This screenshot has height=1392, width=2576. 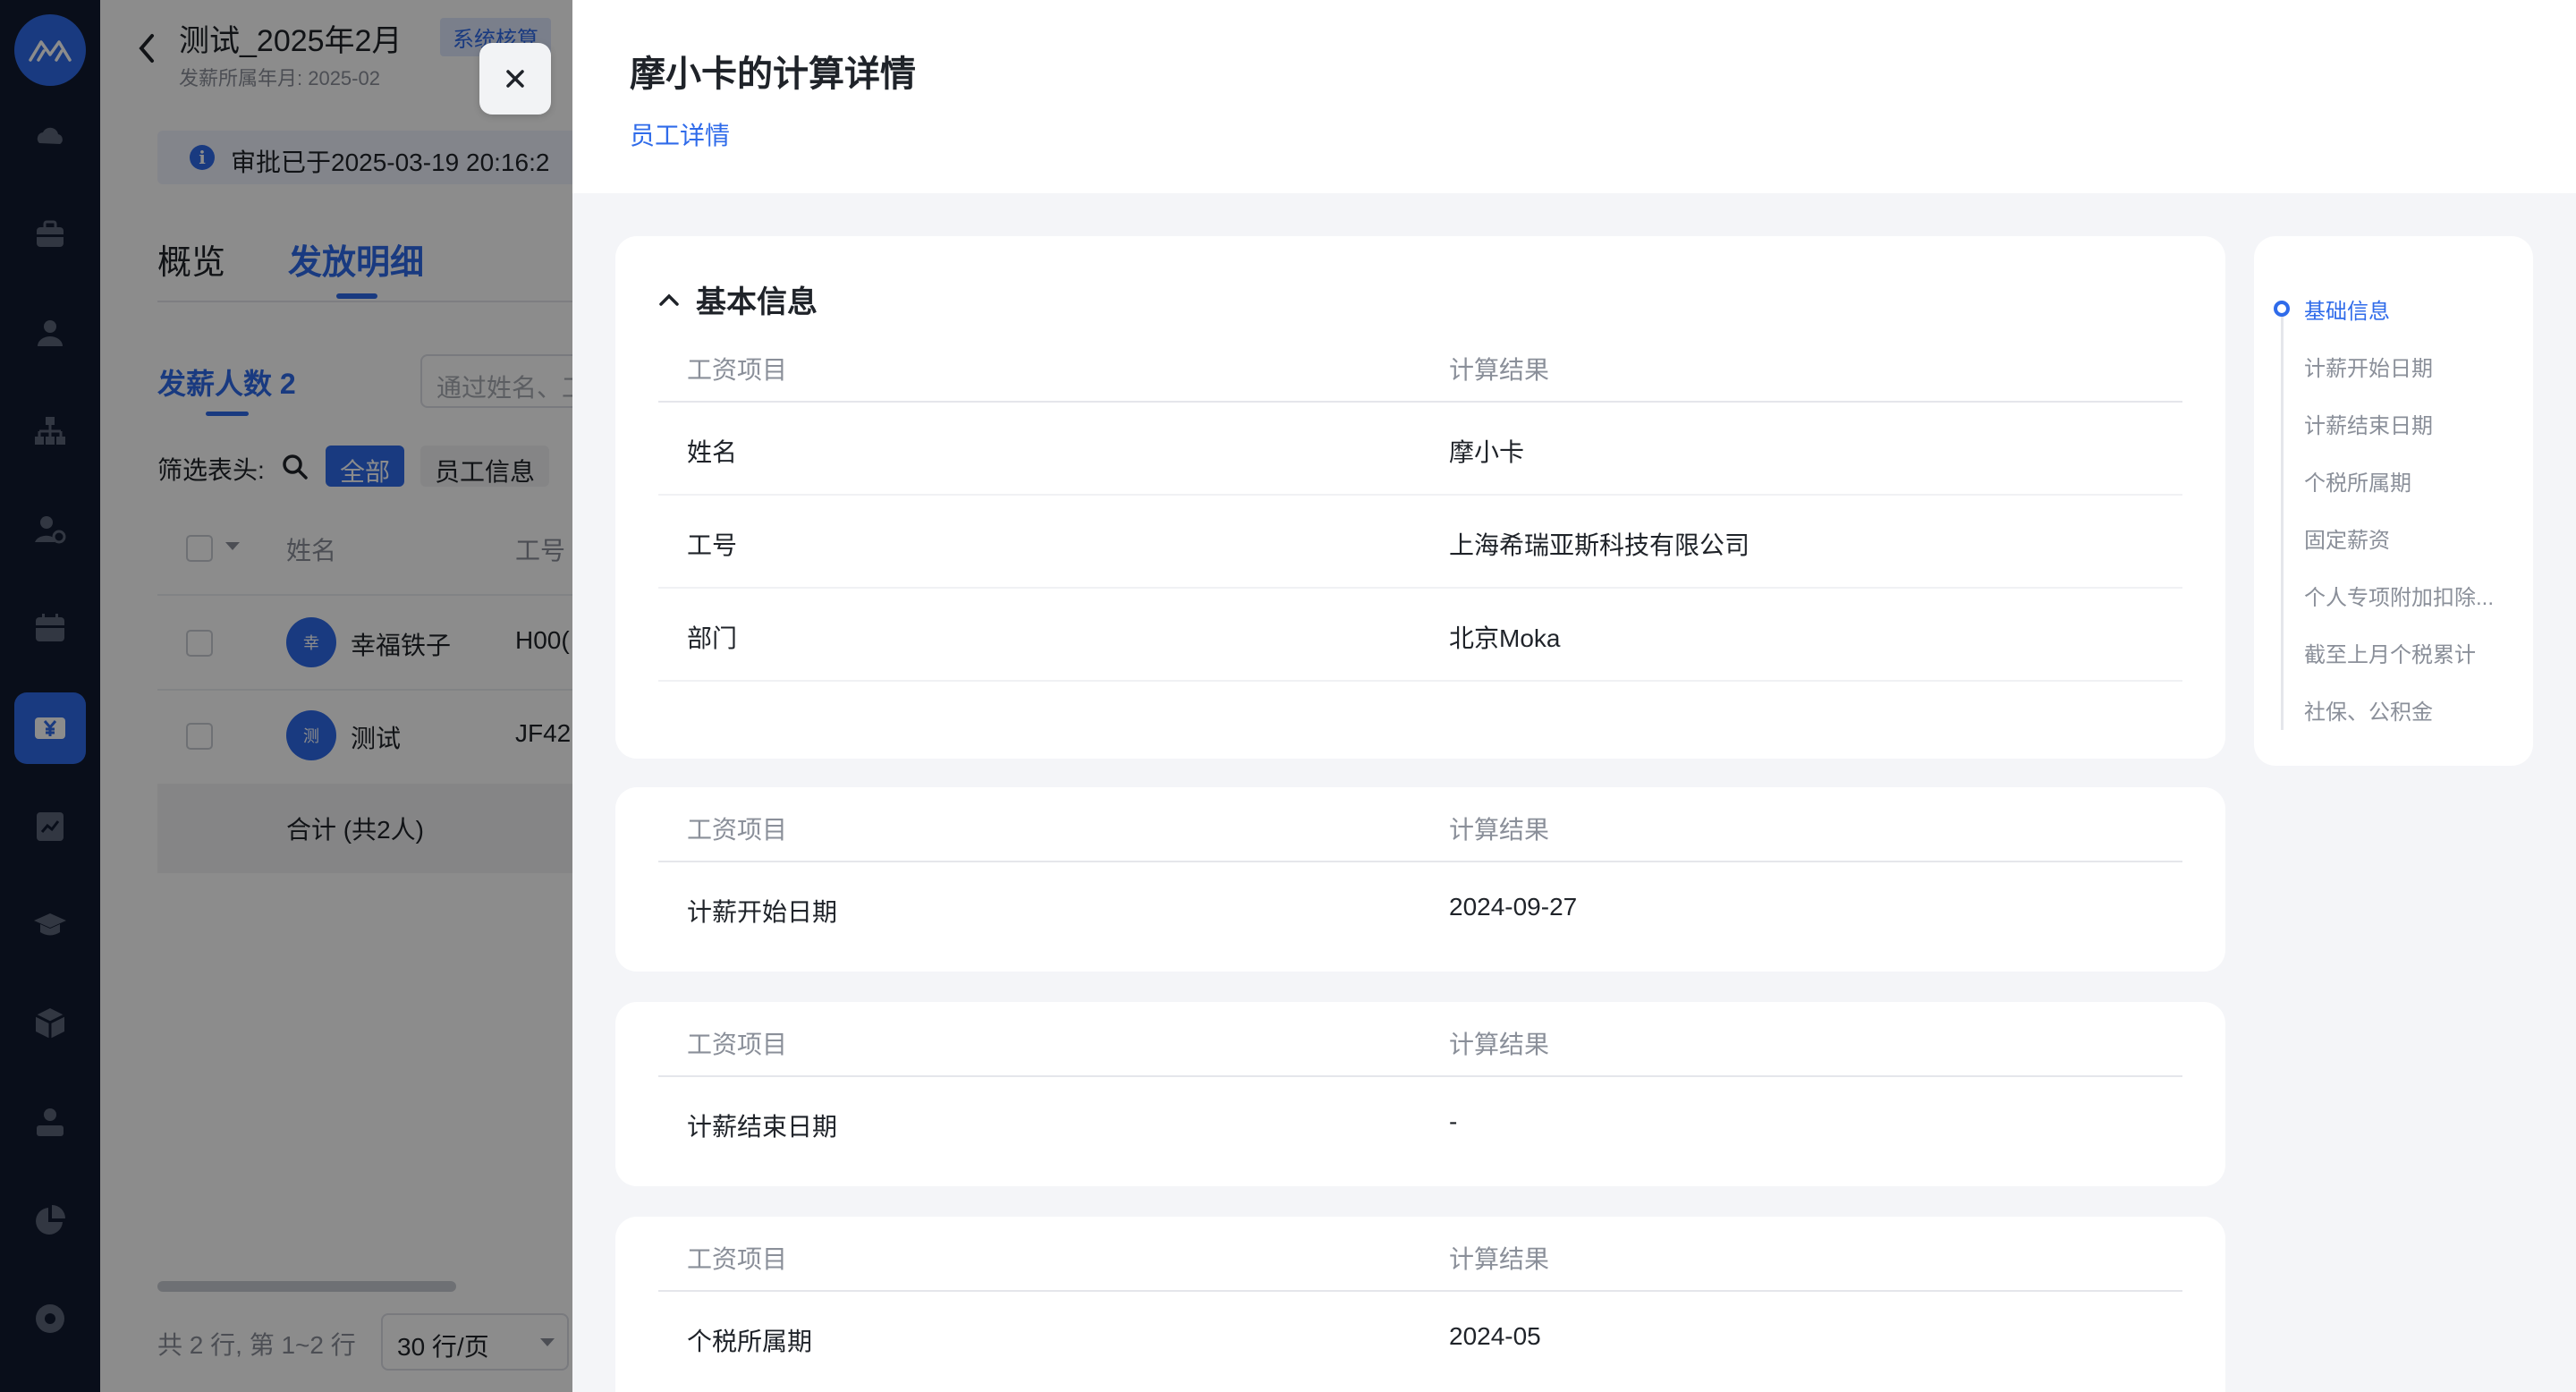 I want to click on row-item: 部门, so click(x=712, y=638).